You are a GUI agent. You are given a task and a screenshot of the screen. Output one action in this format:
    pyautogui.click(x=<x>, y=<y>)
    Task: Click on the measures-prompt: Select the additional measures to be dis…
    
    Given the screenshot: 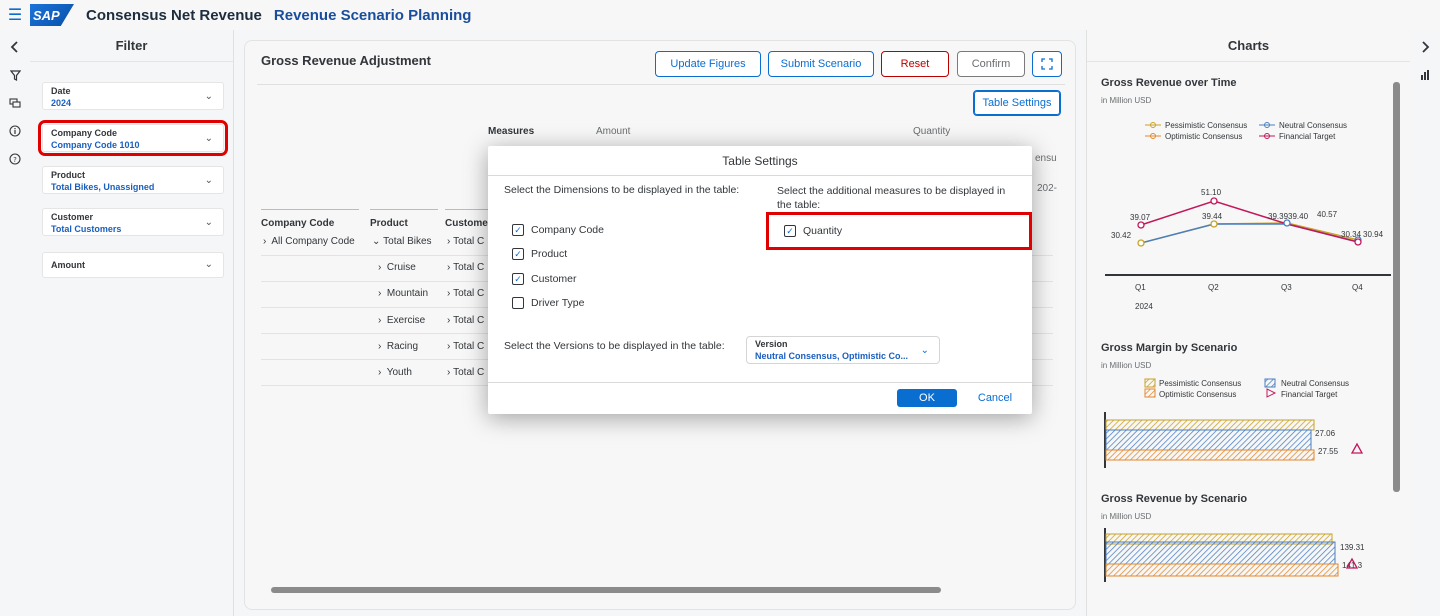 What is the action you would take?
    pyautogui.click(x=891, y=198)
    